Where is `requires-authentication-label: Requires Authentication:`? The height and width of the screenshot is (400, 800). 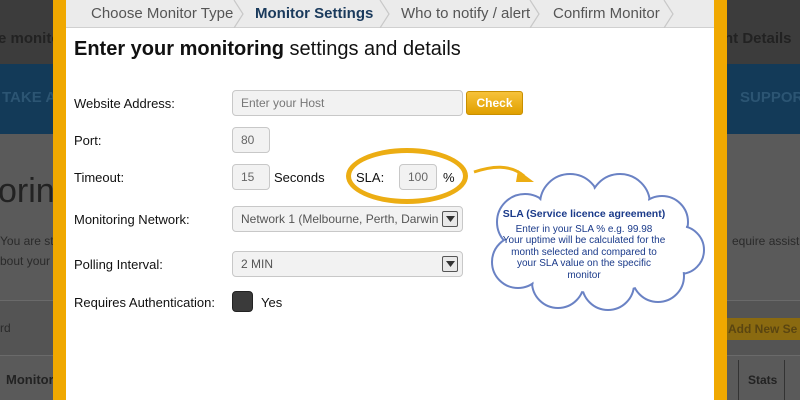 requires-authentication-label: Requires Authentication: is located at coordinates (144, 302).